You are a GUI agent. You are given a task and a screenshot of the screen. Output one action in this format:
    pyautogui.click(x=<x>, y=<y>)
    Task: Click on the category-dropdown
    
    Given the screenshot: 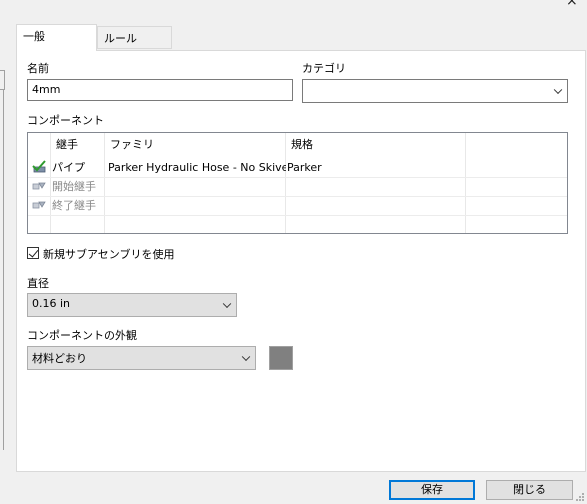 What is the action you would take?
    pyautogui.click(x=435, y=91)
    